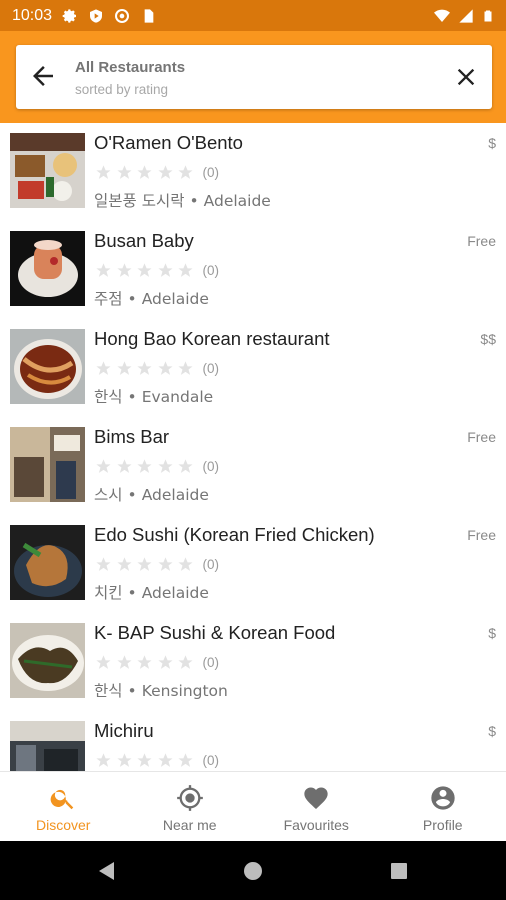  I want to click on back-triangle-icon, so click(107, 871).